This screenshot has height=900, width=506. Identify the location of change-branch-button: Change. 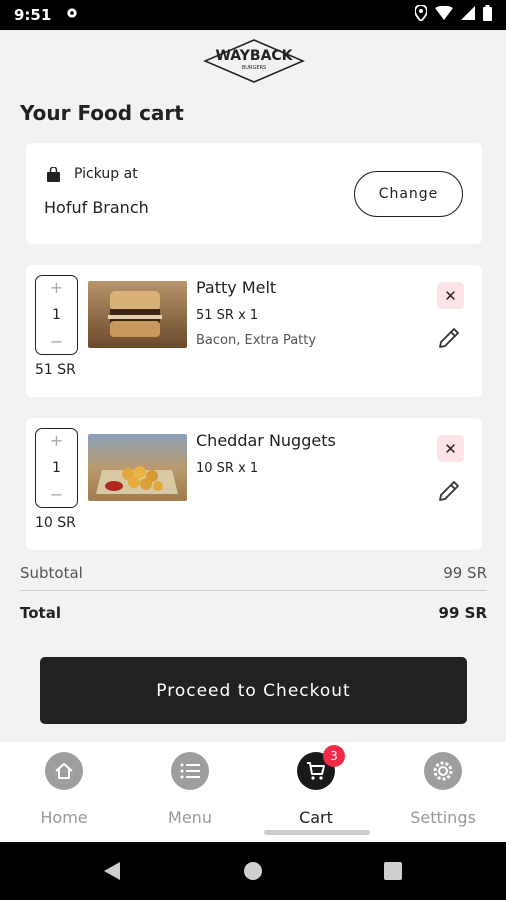
(408, 194).